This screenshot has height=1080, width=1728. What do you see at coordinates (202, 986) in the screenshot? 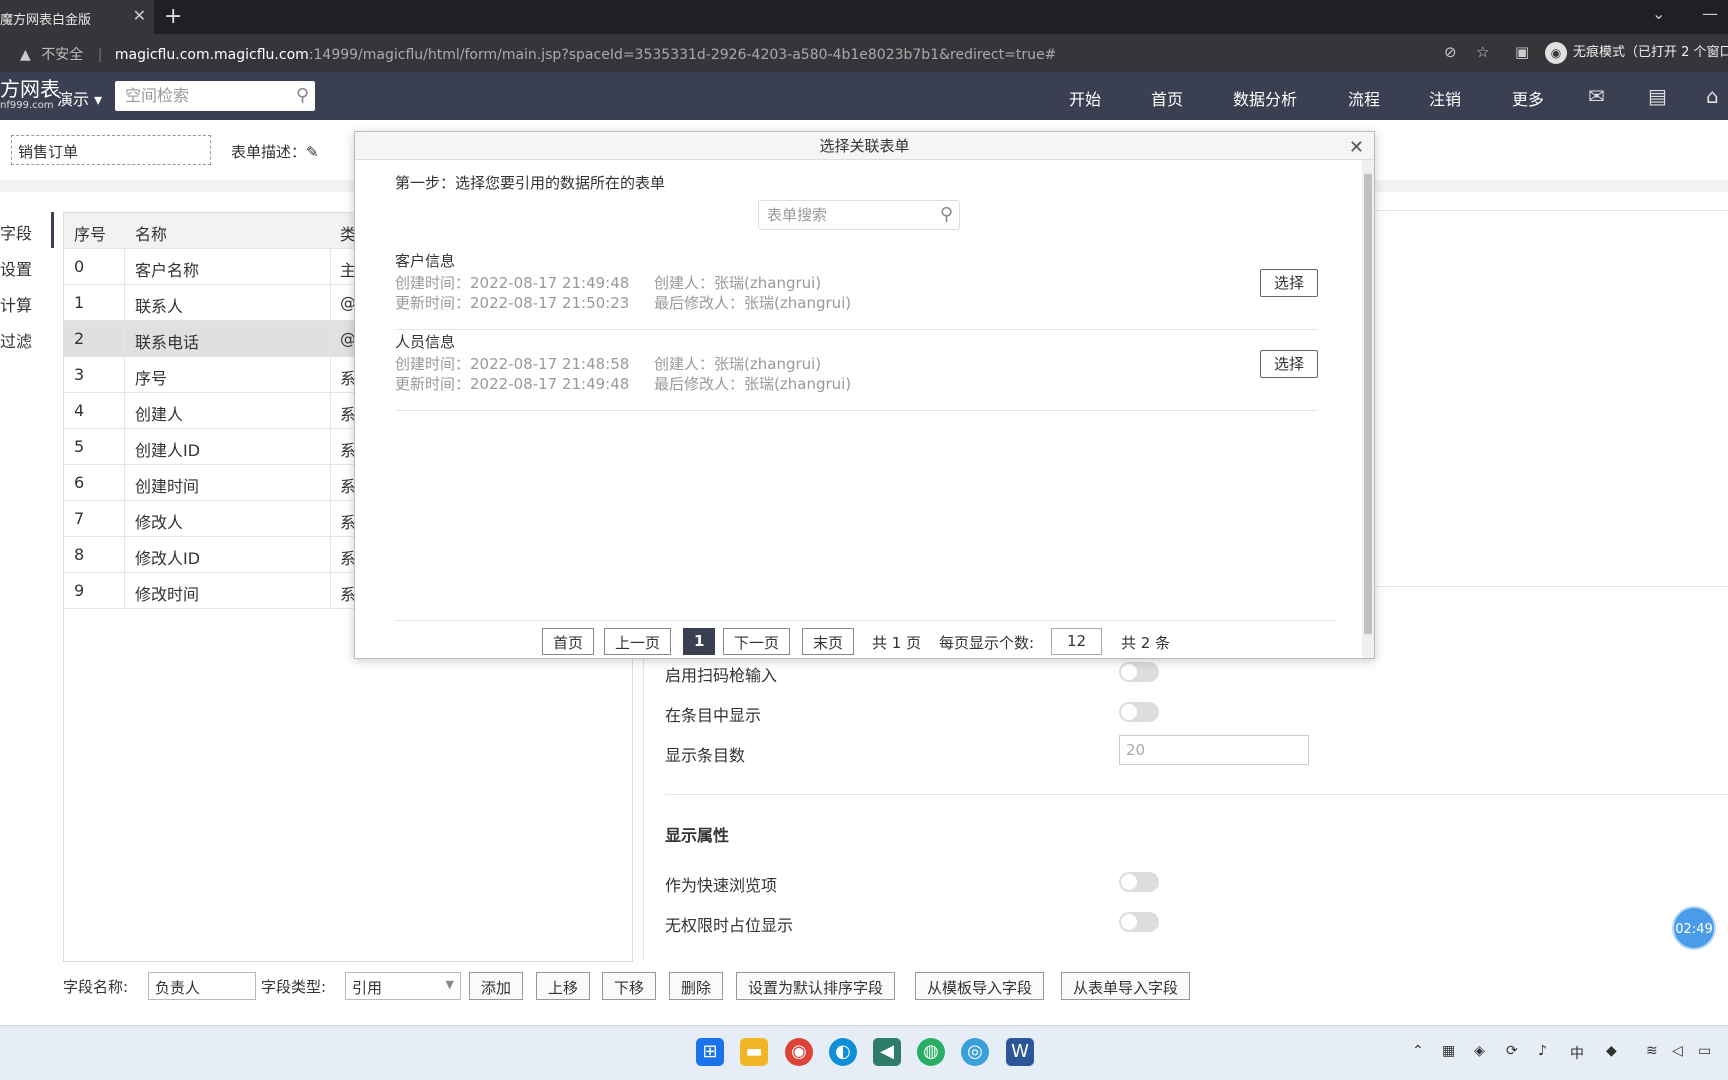
I see `field-name-input: 负责人` at bounding box center [202, 986].